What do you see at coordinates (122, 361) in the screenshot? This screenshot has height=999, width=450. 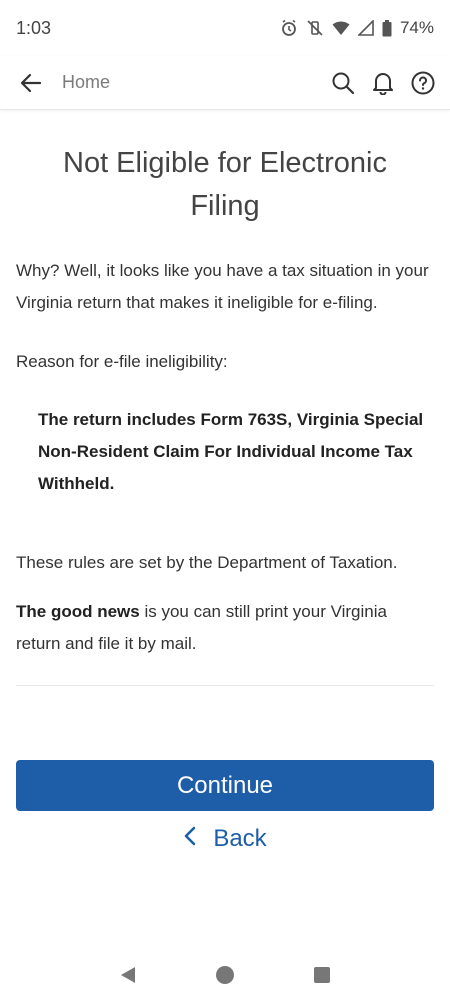 I see `reason-label: Reason for e-file ineligibility:` at bounding box center [122, 361].